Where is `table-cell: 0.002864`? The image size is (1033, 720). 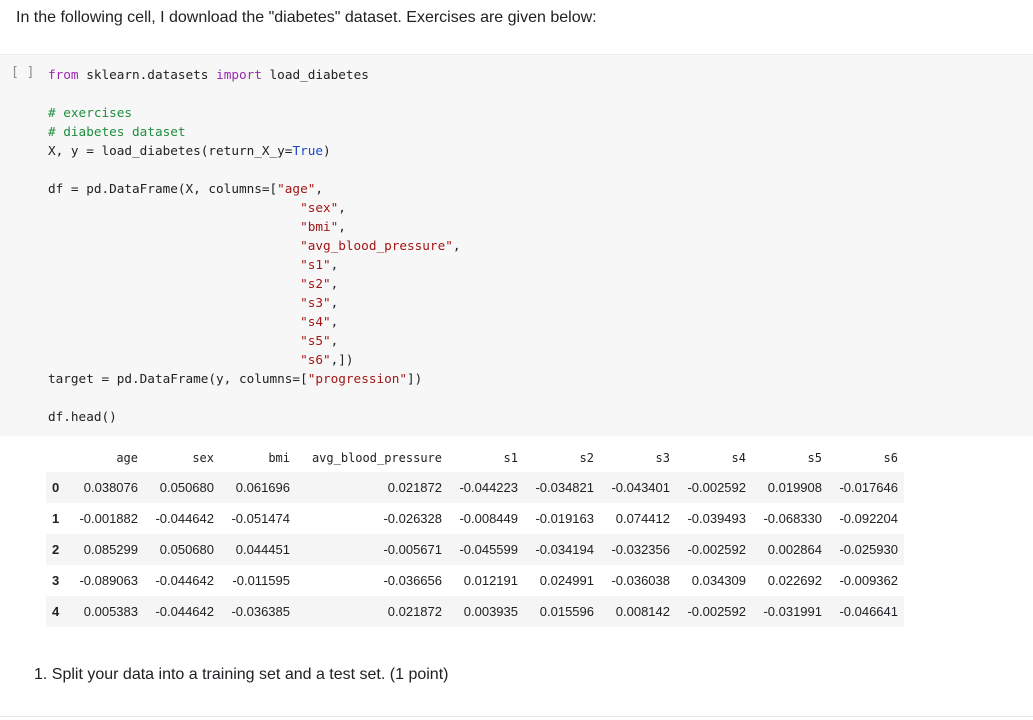
table-cell: 0.002864 is located at coordinates (790, 549).